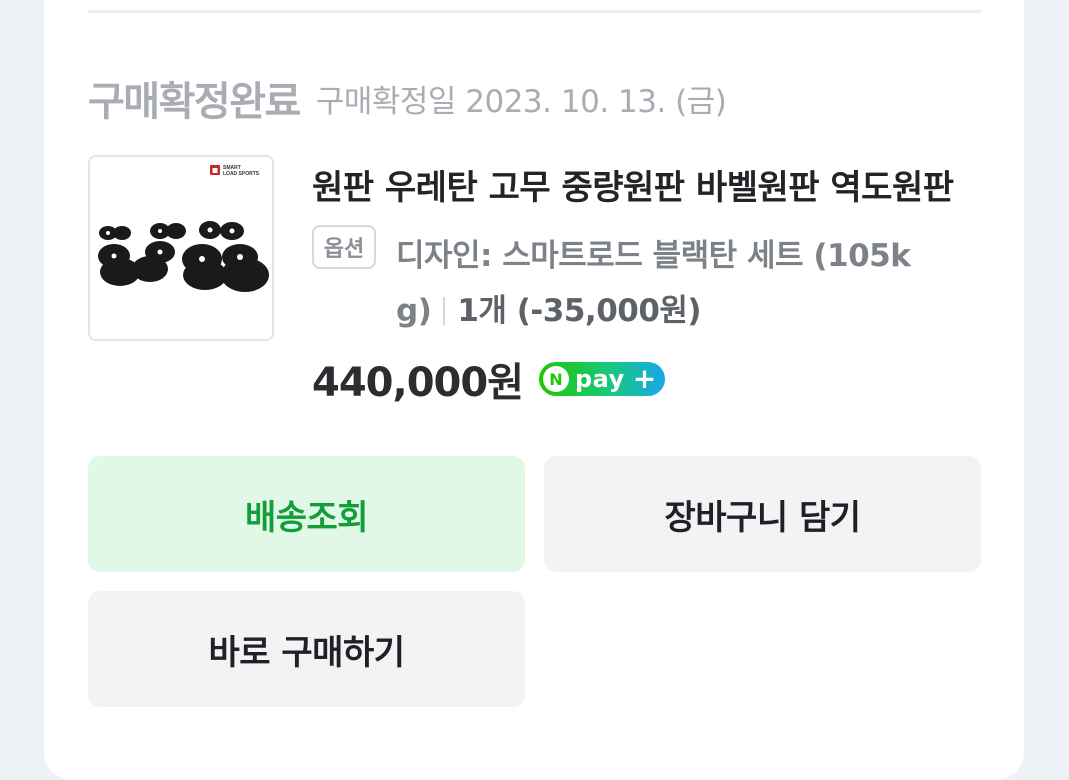 This screenshot has width=1069, height=780. What do you see at coordinates (653, 256) in the screenshot?
I see `option-text-line1: 디자인: 스마트로드 블랙탄 세트 (105k` at bounding box center [653, 256].